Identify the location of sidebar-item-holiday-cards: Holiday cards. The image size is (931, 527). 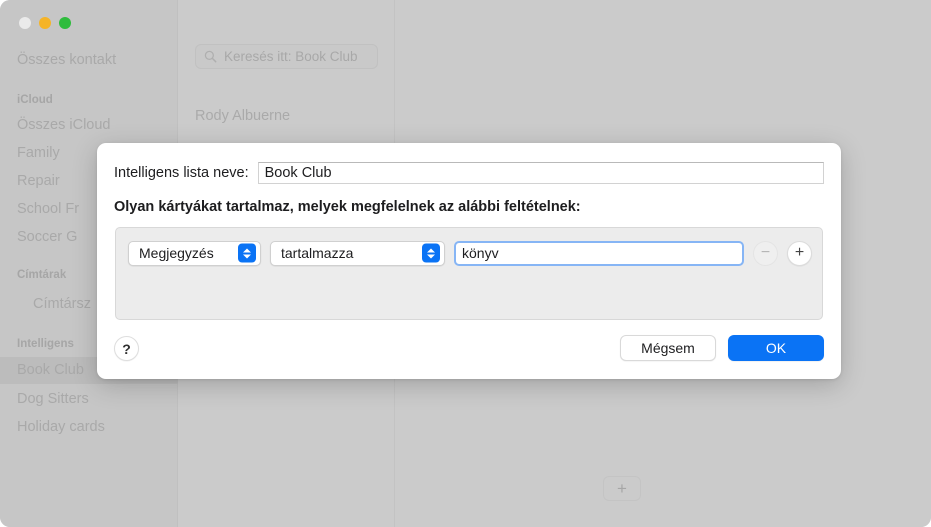
(89, 427).